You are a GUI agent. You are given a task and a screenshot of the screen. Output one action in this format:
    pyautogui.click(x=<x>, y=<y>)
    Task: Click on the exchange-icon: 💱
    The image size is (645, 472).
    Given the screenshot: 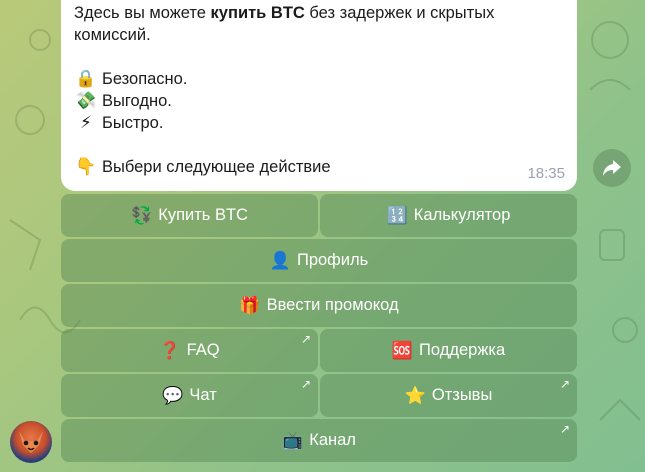 What is the action you would take?
    pyautogui.click(x=142, y=215)
    